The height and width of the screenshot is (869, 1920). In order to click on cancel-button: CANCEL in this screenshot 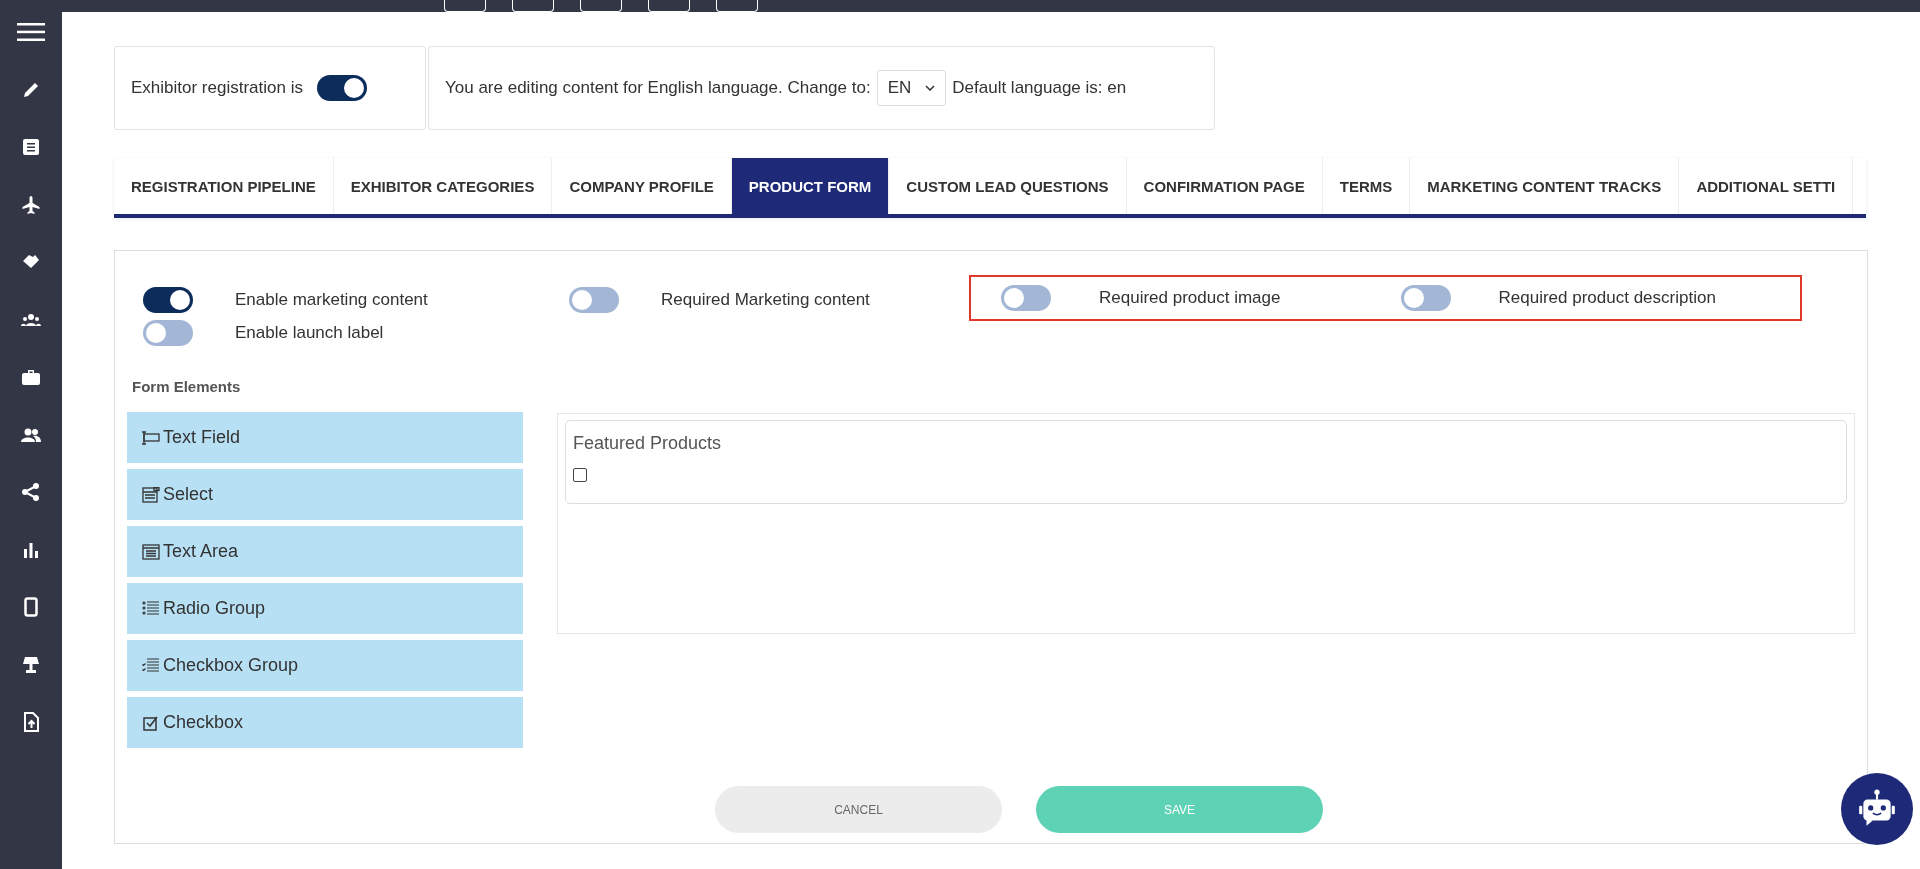, I will do `click(858, 809)`.